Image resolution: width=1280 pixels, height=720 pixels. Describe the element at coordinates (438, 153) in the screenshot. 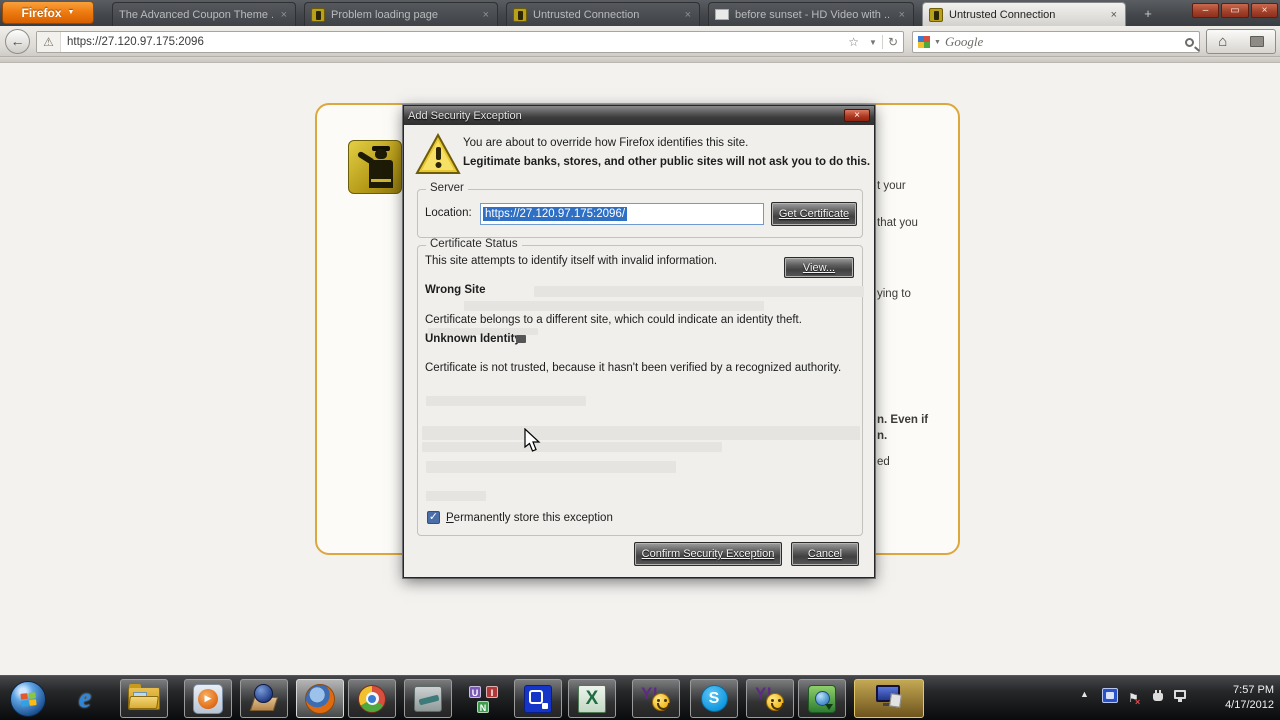

I see `warning-triangle-icon` at that location.